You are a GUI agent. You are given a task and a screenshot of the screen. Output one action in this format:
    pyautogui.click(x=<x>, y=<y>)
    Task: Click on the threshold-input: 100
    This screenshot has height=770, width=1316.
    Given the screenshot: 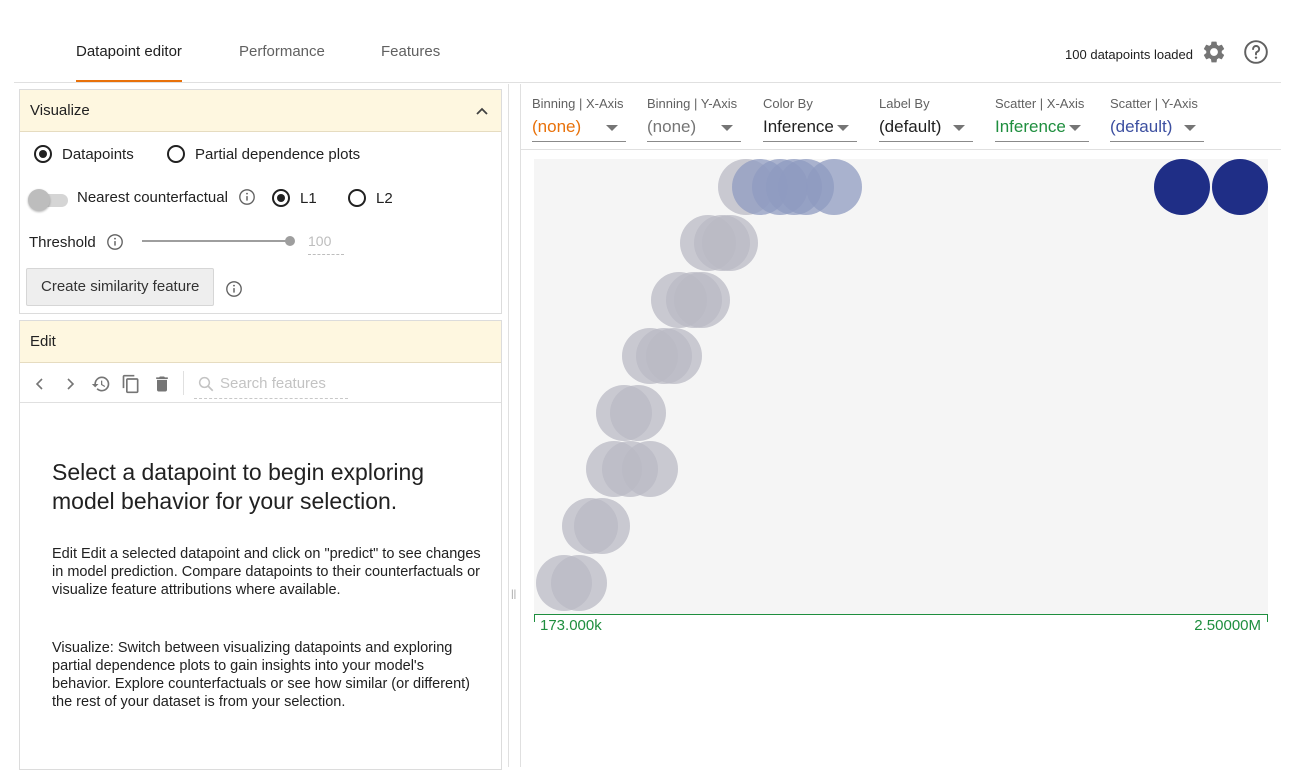 What is the action you would take?
    pyautogui.click(x=326, y=242)
    